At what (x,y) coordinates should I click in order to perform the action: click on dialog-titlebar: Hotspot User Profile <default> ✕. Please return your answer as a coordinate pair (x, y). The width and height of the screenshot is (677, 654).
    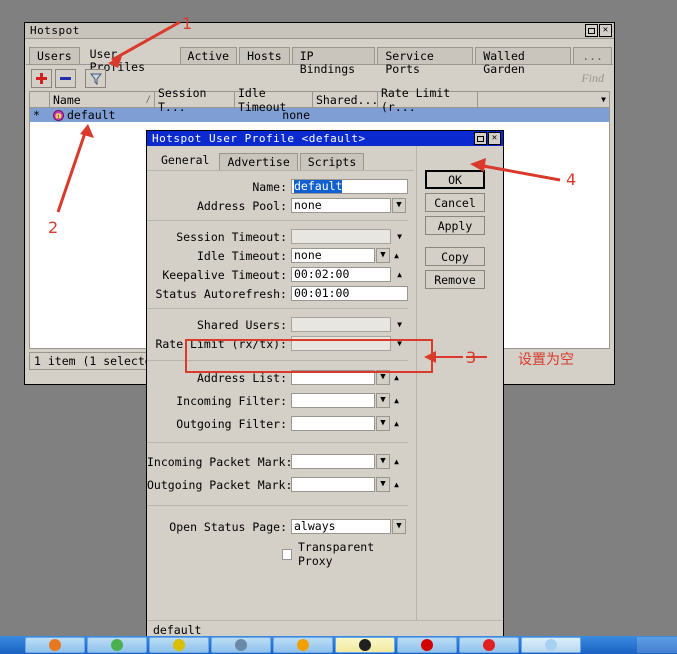
    Looking at the image, I should click on (325, 138).